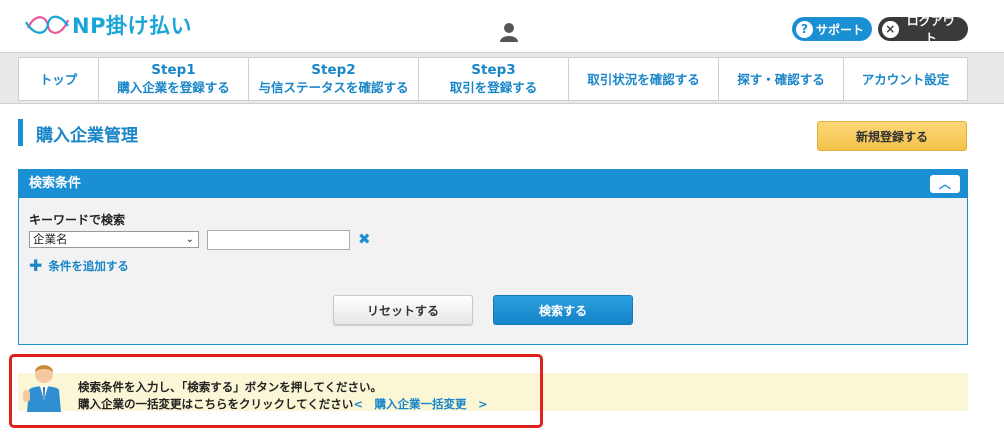 The height and width of the screenshot is (446, 1004). What do you see at coordinates (174, 79) in the screenshot?
I see `nav-step1-register-buyer: Step1 購入企業を登録する` at bounding box center [174, 79].